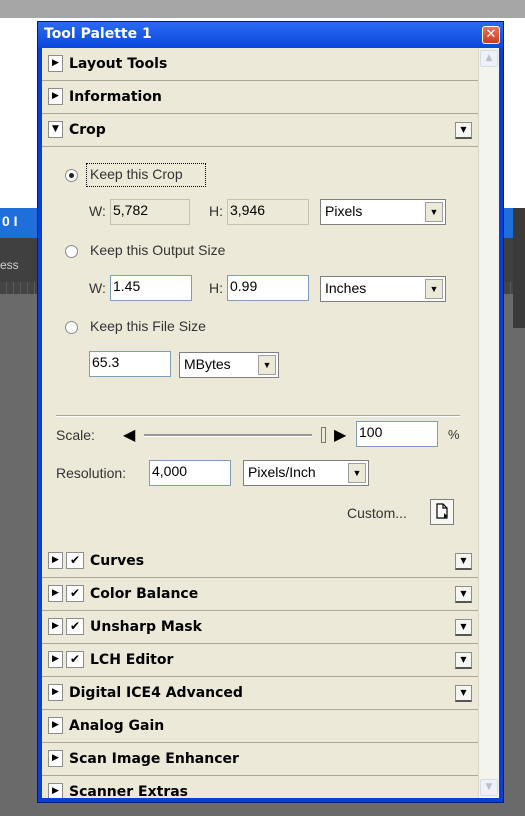  What do you see at coordinates (260, 561) in the screenshot?
I see `section-curves: ▶ ✔ Curves ▼` at bounding box center [260, 561].